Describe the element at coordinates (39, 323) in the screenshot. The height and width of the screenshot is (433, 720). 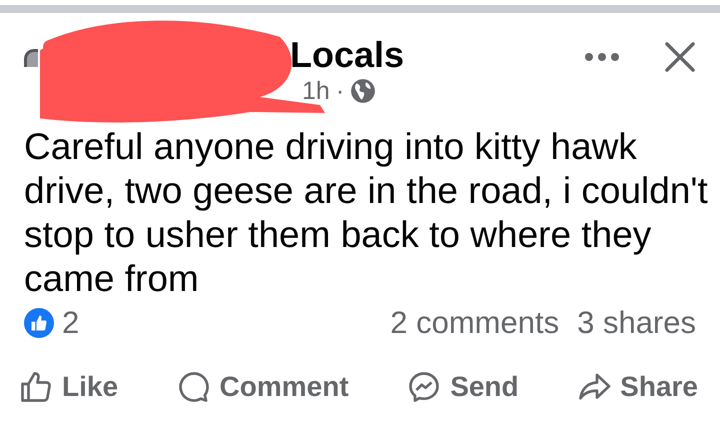
I see `like-reaction-icon` at that location.